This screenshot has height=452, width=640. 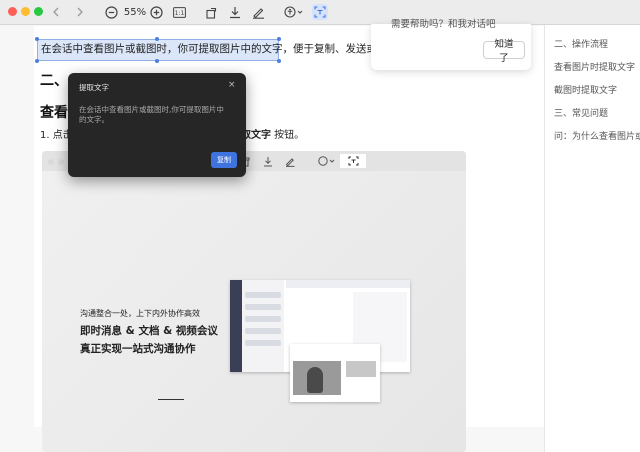 I want to click on copy-button: 复制, so click(x=224, y=160).